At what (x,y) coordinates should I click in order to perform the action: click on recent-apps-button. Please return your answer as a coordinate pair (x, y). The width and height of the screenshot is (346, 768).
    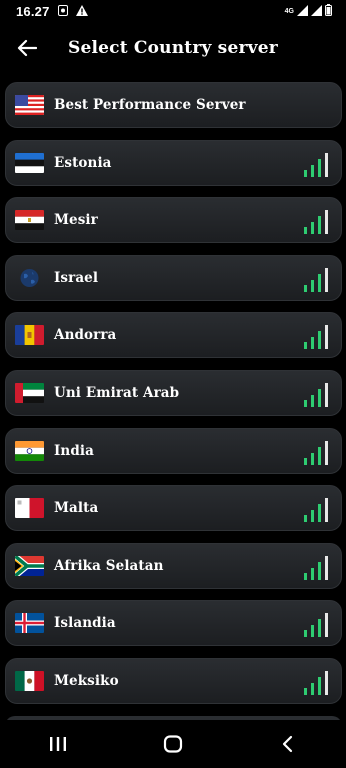
    Looking at the image, I should click on (58, 744).